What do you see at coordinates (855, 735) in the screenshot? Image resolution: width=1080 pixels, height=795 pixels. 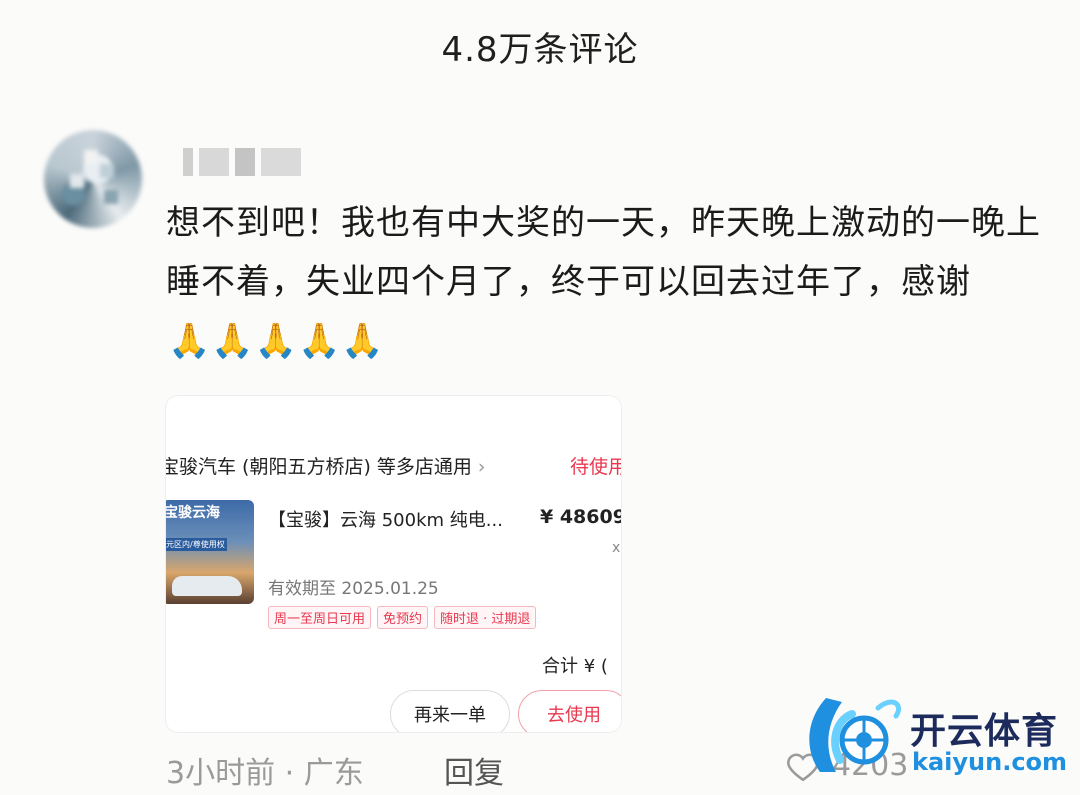 I see `kaiyun-logo-icon` at bounding box center [855, 735].